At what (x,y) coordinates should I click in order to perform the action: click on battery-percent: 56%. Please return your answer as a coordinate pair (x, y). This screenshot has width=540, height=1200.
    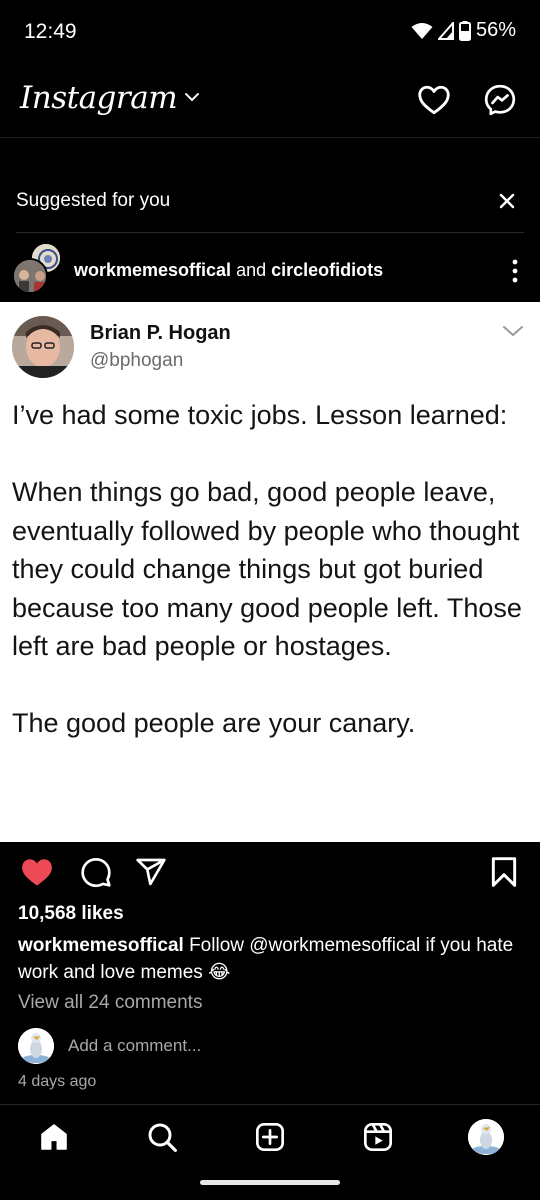
    Looking at the image, I should click on (495, 30).